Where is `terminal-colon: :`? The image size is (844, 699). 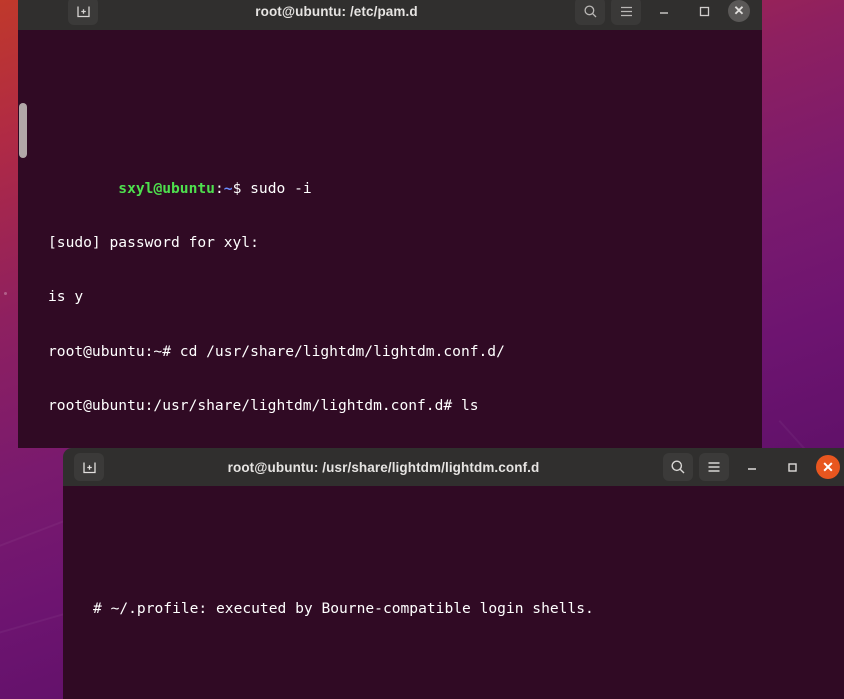 terminal-colon: : is located at coordinates (219, 188).